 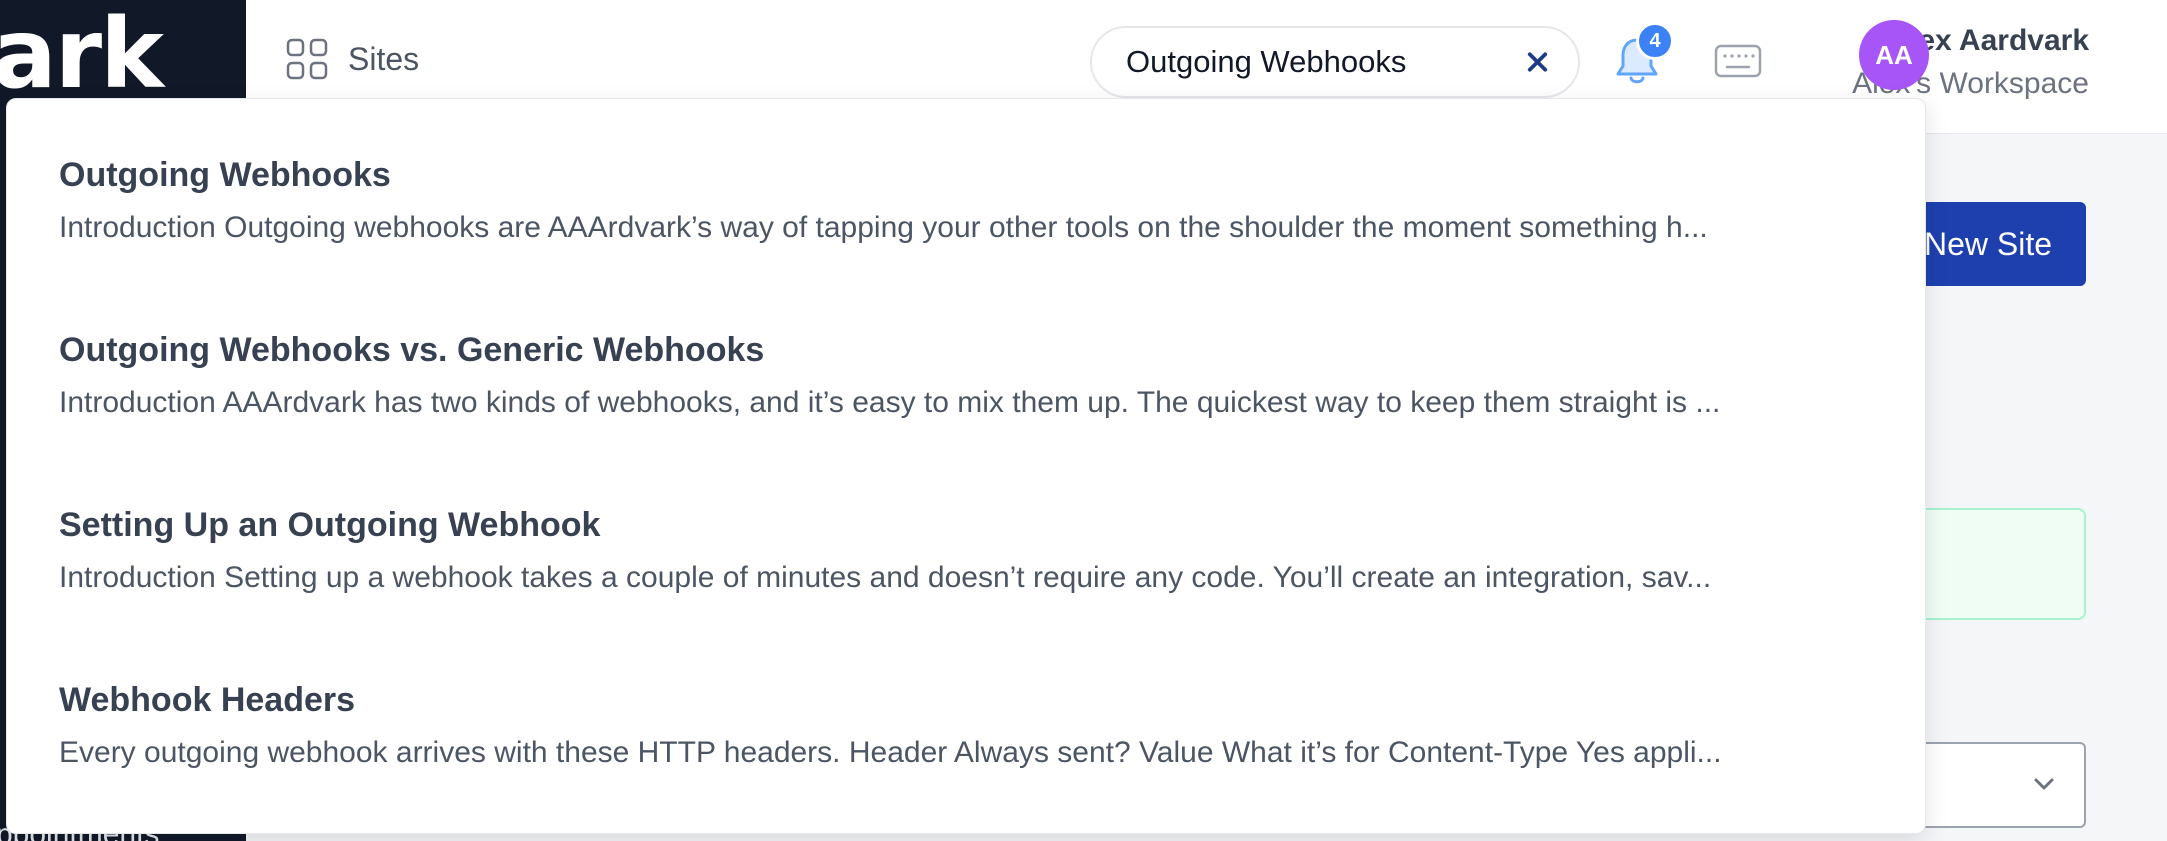 I want to click on search-result-title: Webhook Headers, so click(x=207, y=700).